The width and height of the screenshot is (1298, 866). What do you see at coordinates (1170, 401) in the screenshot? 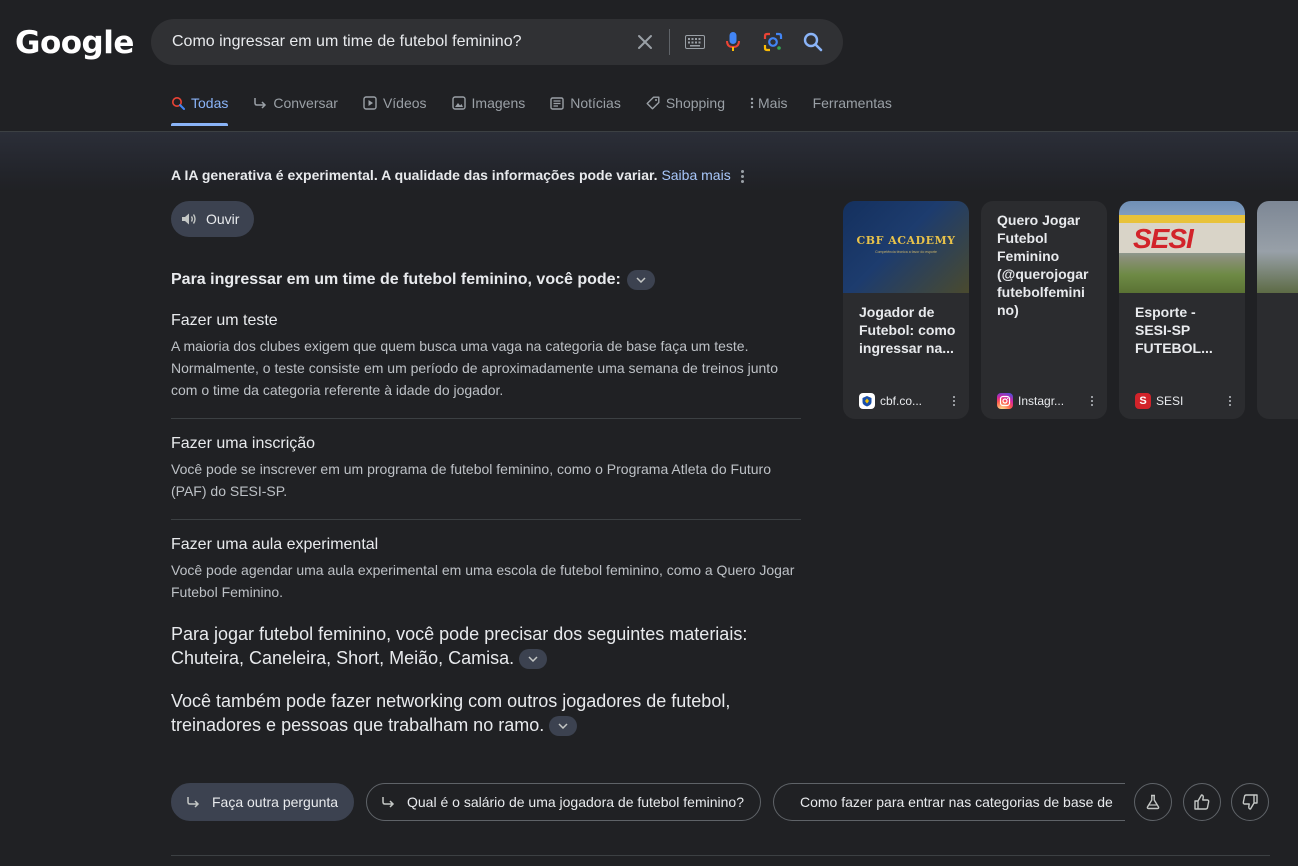
I see `source-name: SESI` at bounding box center [1170, 401].